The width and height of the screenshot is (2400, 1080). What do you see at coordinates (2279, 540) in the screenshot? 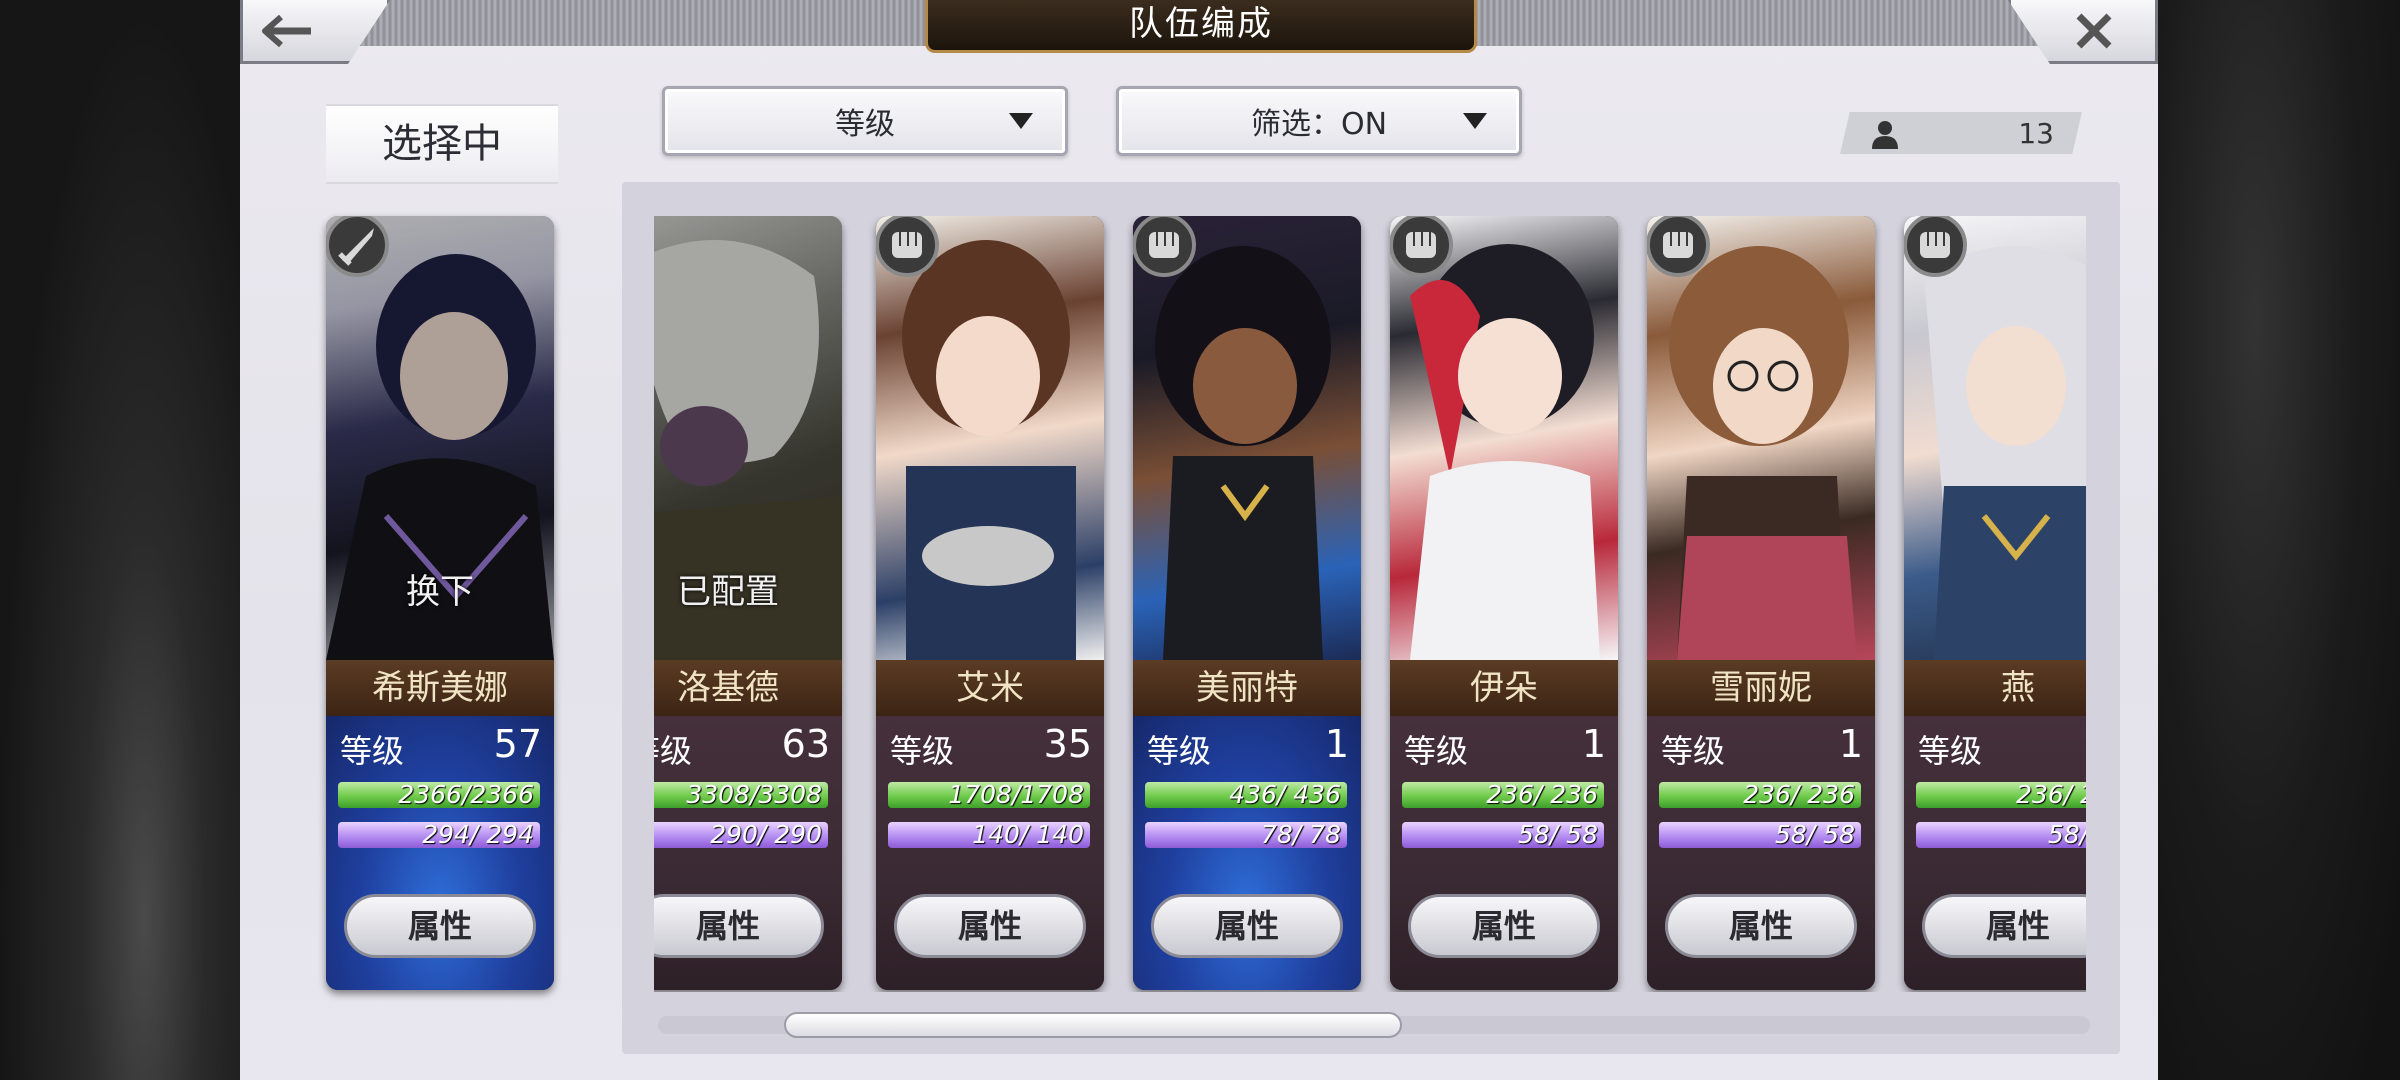
I see `background-right-panel` at bounding box center [2279, 540].